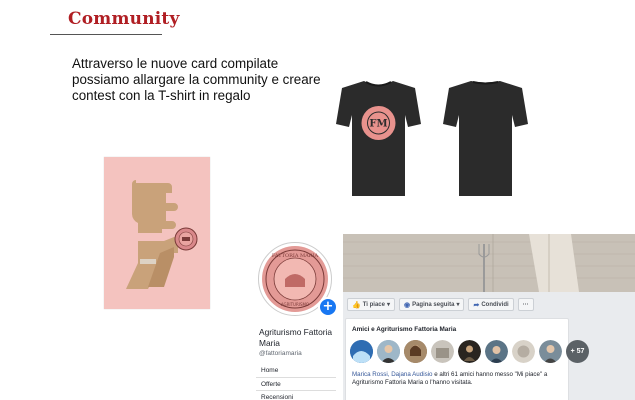 The height and width of the screenshot is (400, 635). What do you see at coordinates (392, 374) in the screenshot?
I see `friend-names-link: Marica Rossi, Dajana Audisio` at bounding box center [392, 374].